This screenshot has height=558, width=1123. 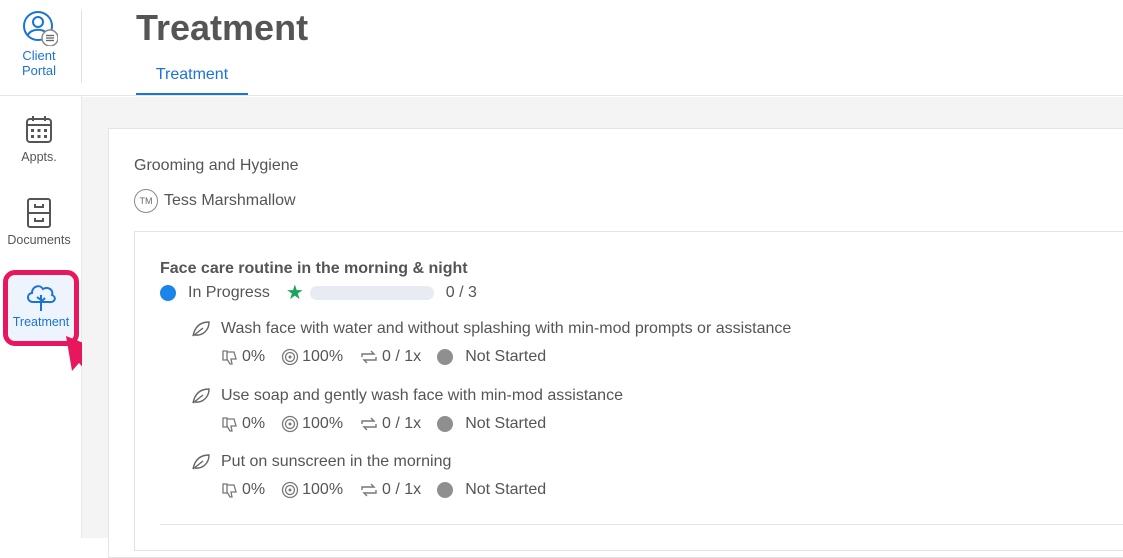 What do you see at coordinates (39, 27) in the screenshot?
I see `user-icon` at bounding box center [39, 27].